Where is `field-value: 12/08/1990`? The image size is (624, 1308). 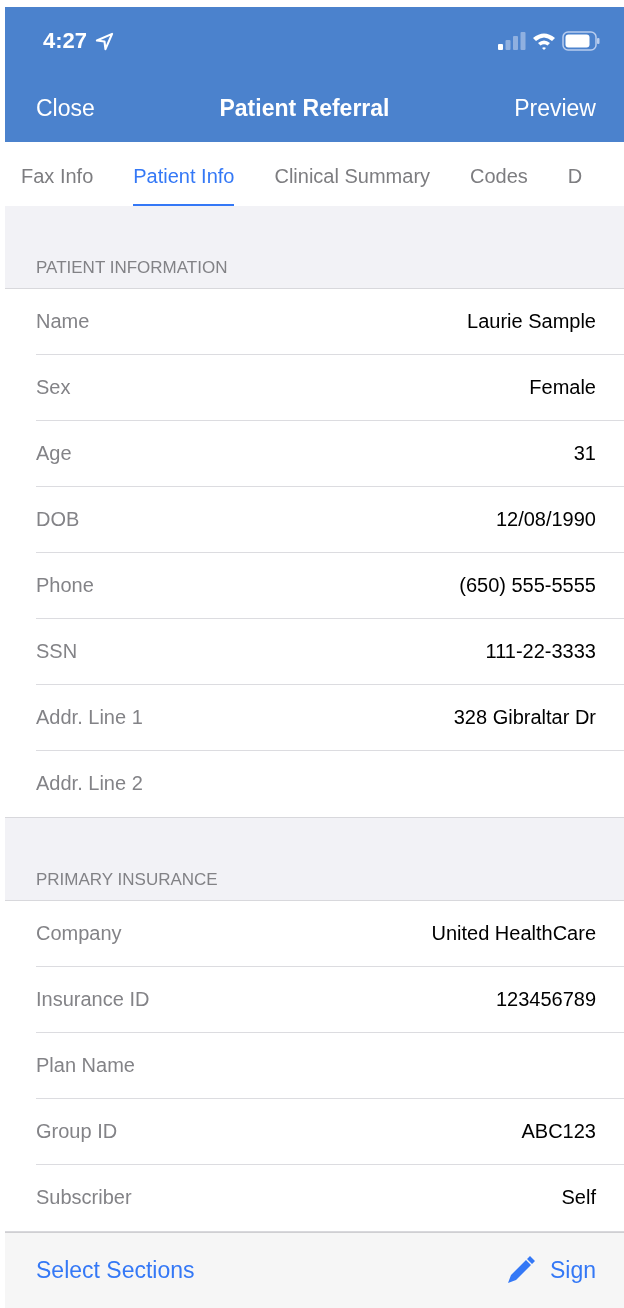
field-value: 12/08/1990 is located at coordinates (545, 519).